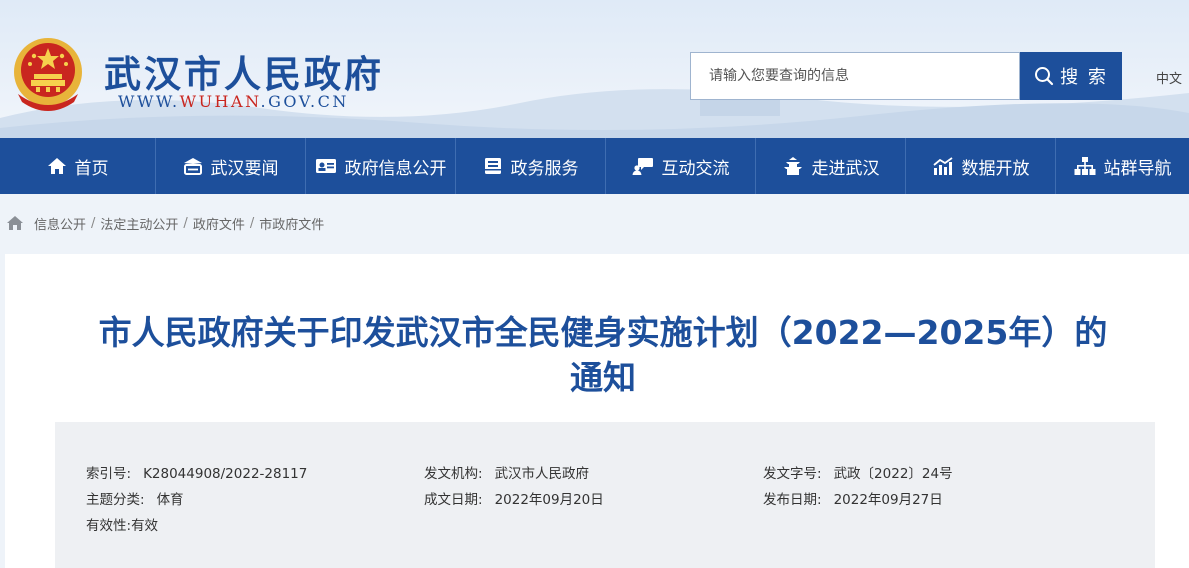  What do you see at coordinates (60, 223) in the screenshot?
I see `breadcrumb-item-info-disclosure: 信息公开` at bounding box center [60, 223].